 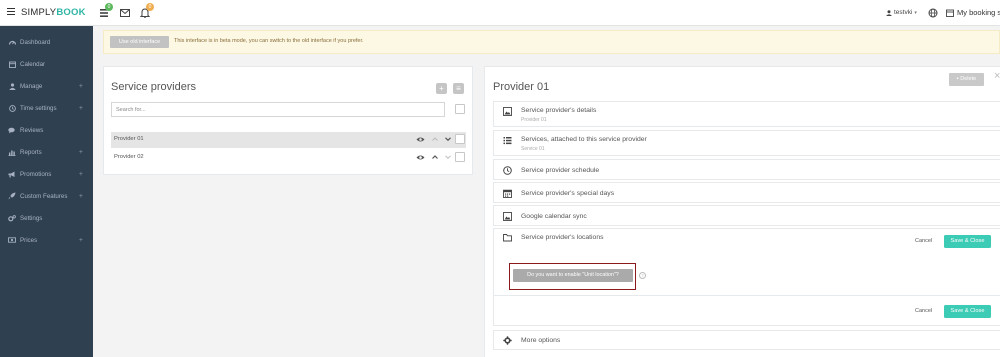 I want to click on section-subtitle: Provider 01, so click(x=534, y=120).